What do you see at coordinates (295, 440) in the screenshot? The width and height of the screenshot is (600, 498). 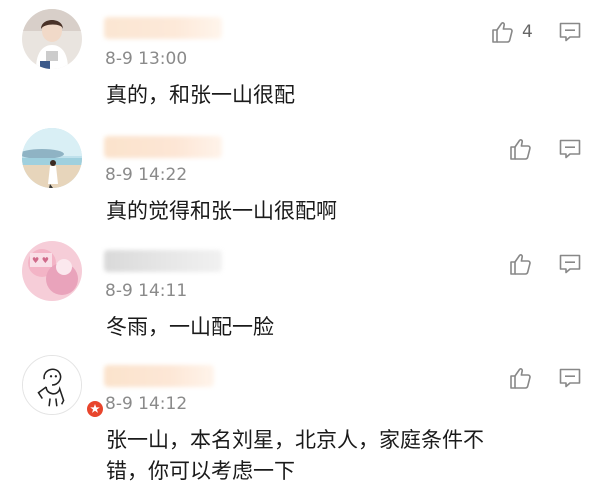 I see `comment-text-line: 张一山，本名刘星，北京人，家庭条件不` at bounding box center [295, 440].